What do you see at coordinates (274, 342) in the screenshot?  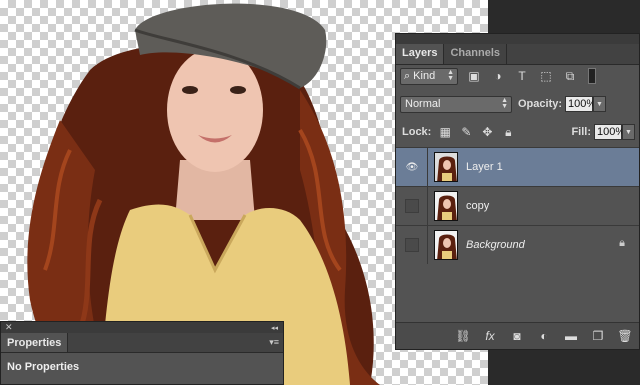 I see `panel-menu-icon: ▾≡` at bounding box center [274, 342].